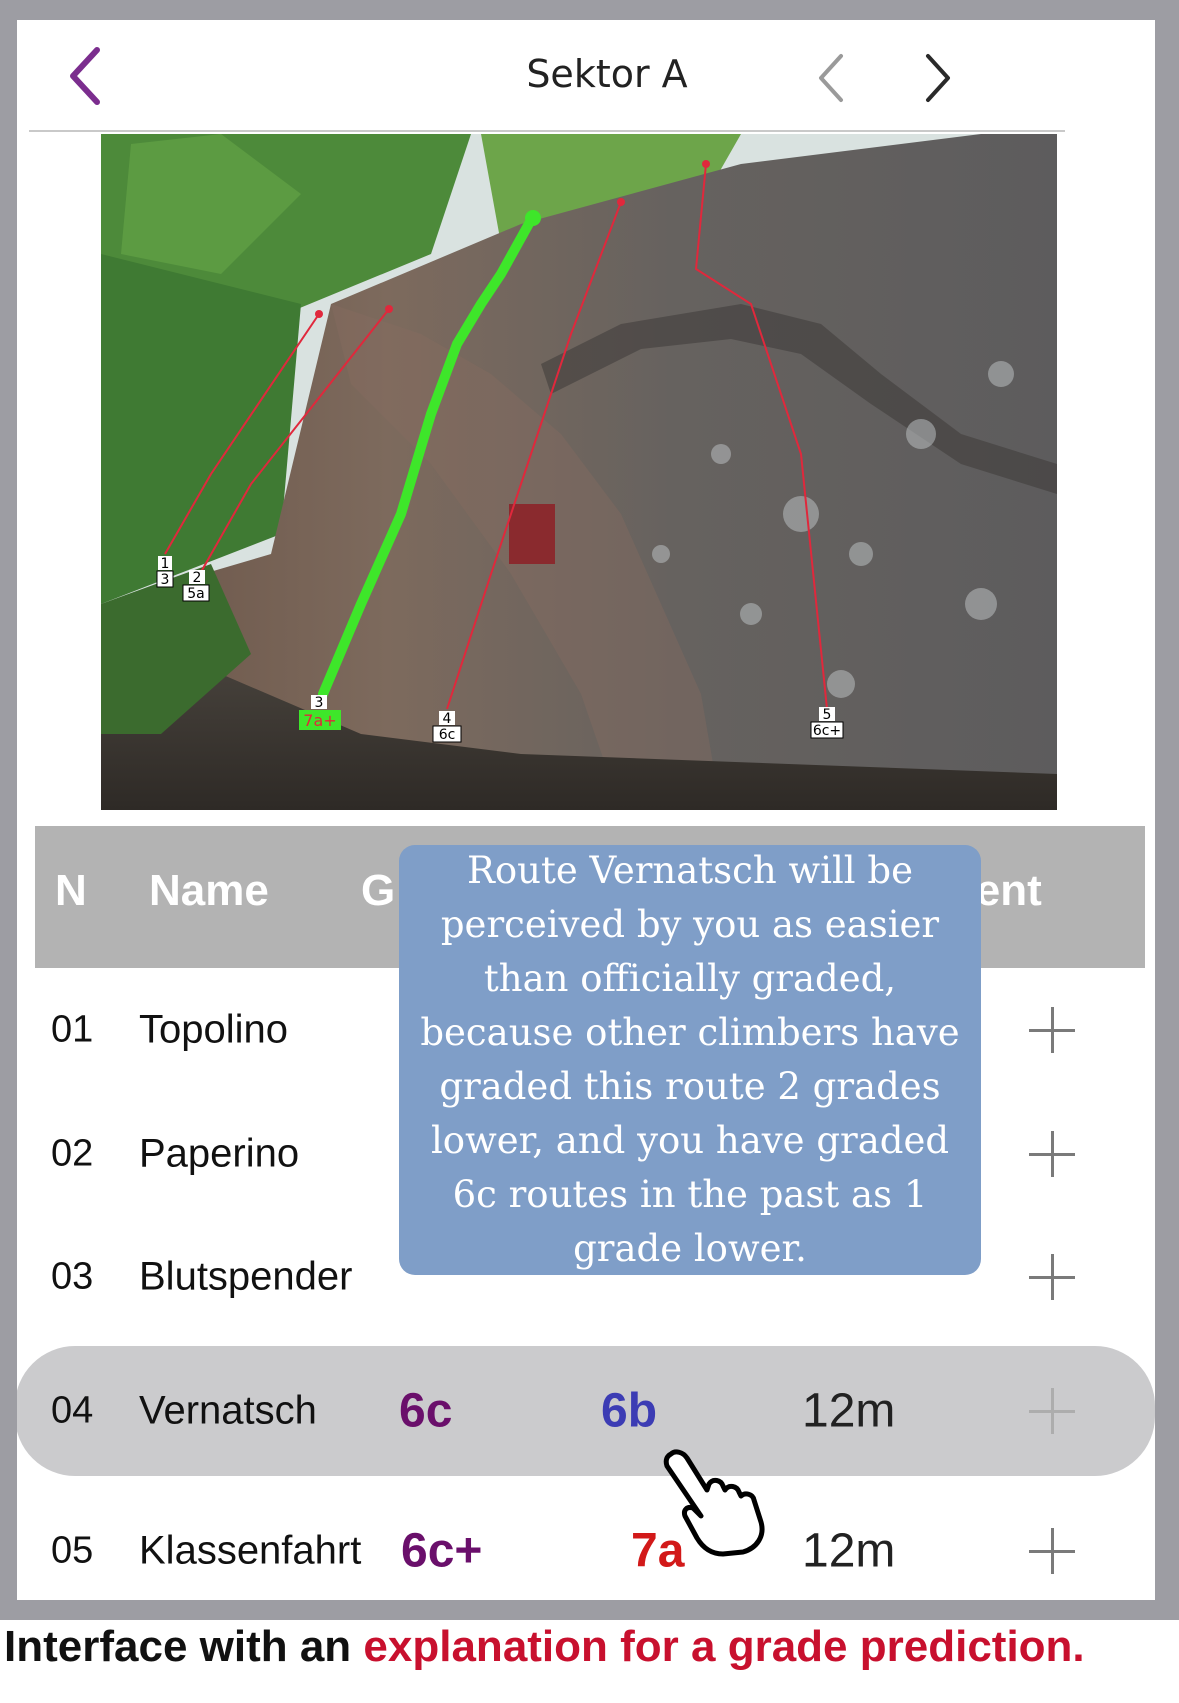  What do you see at coordinates (209, 890) in the screenshot?
I see `column-name: Name` at bounding box center [209, 890].